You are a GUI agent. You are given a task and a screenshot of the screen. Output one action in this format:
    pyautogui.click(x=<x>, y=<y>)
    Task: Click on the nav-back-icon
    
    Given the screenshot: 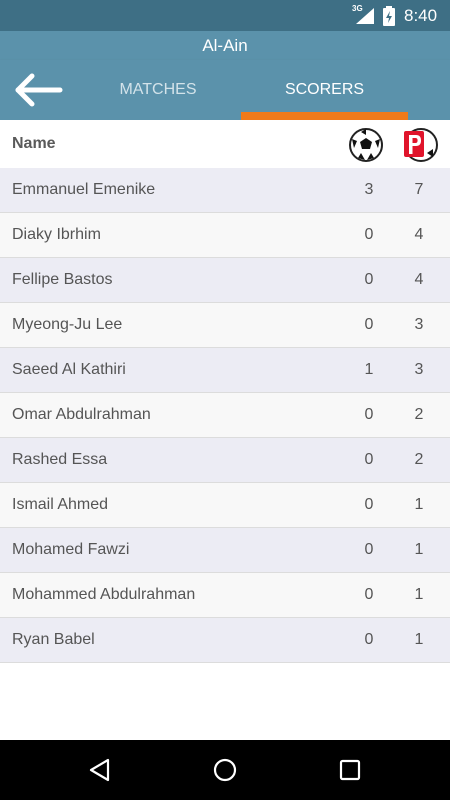 What is the action you would take?
    pyautogui.click(x=100, y=770)
    